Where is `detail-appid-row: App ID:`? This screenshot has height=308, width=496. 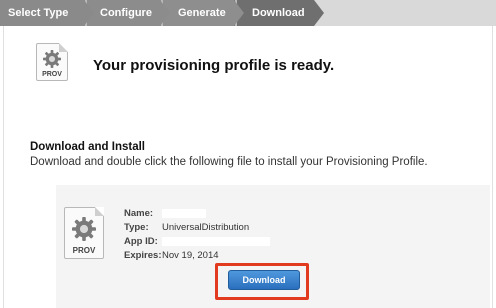
detail-appid-row: App ID: is located at coordinates (197, 241).